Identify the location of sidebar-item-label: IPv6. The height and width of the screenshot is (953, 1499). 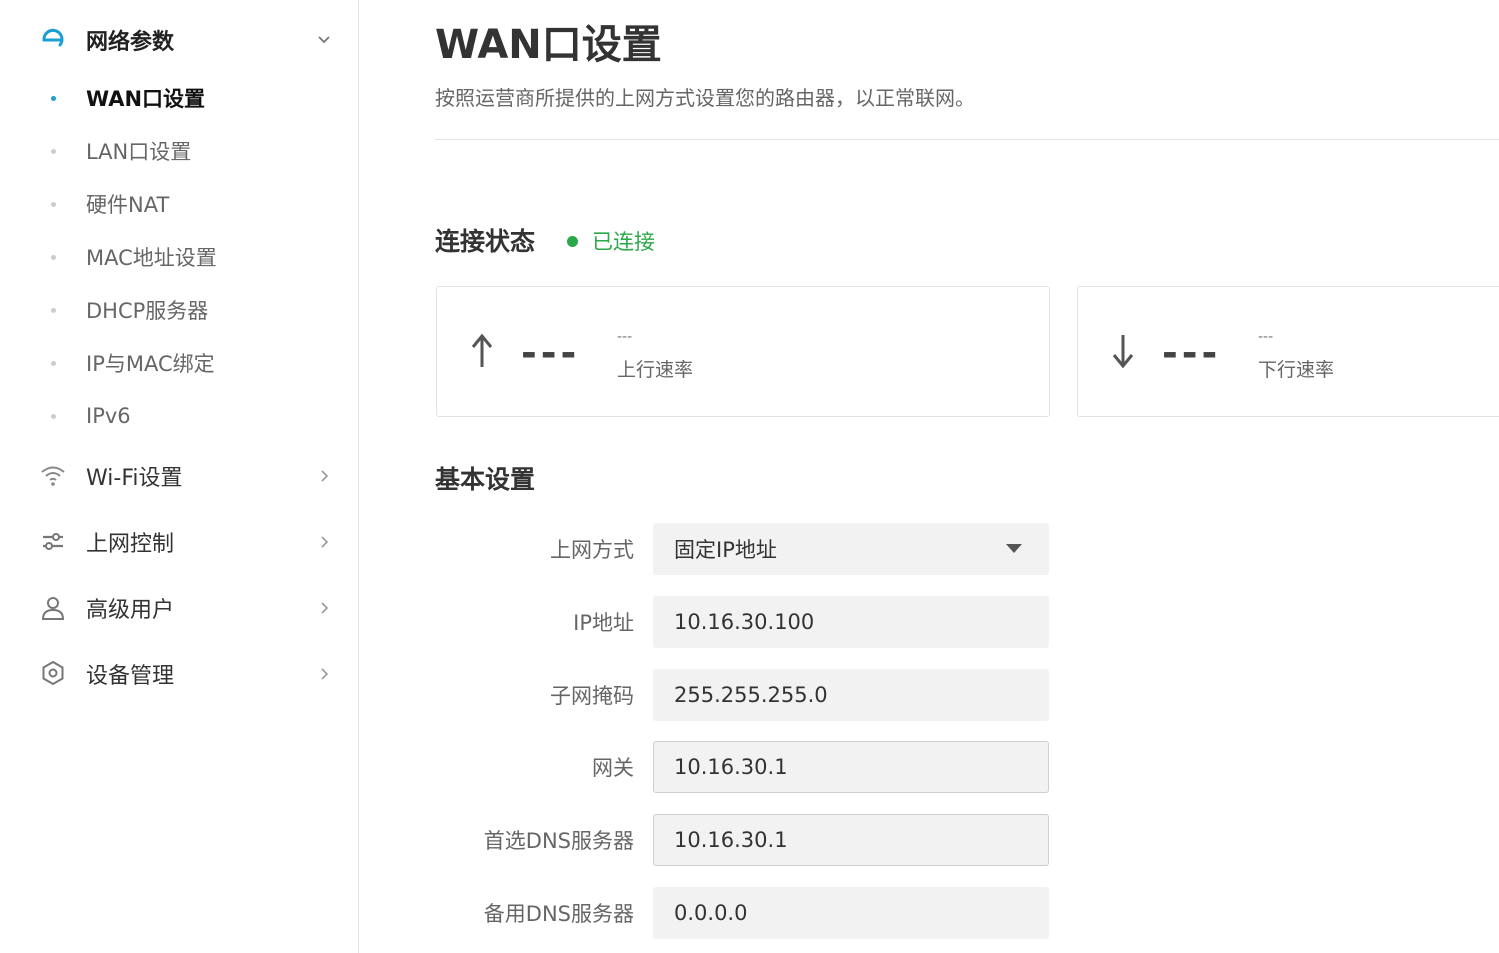
(108, 416).